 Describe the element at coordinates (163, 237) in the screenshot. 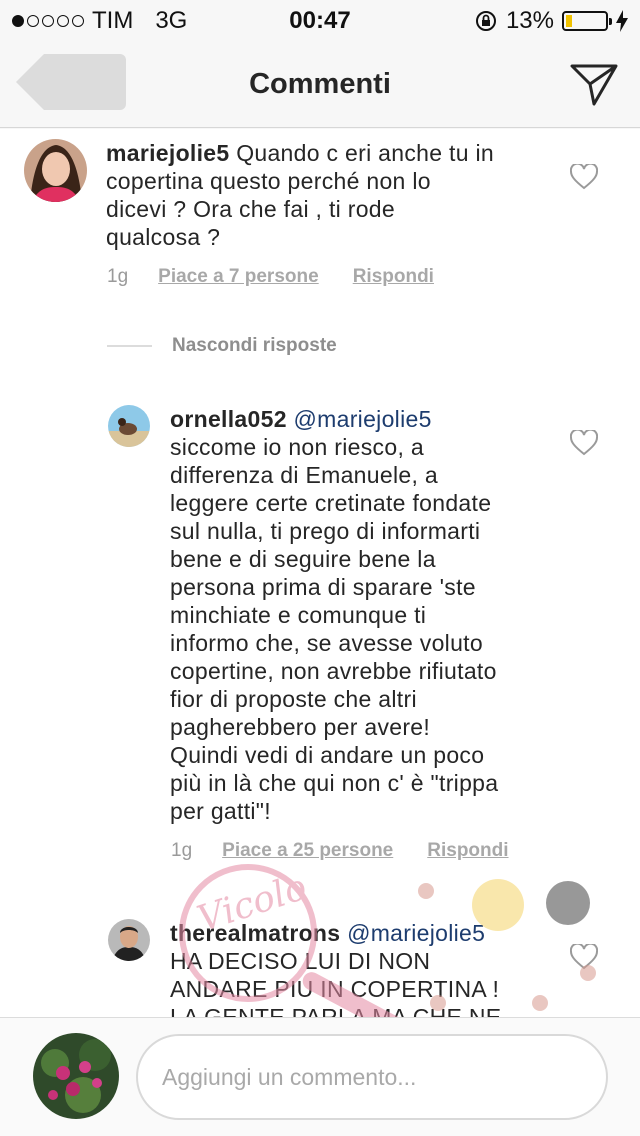

I see `comment-line: qualcosa ?` at that location.